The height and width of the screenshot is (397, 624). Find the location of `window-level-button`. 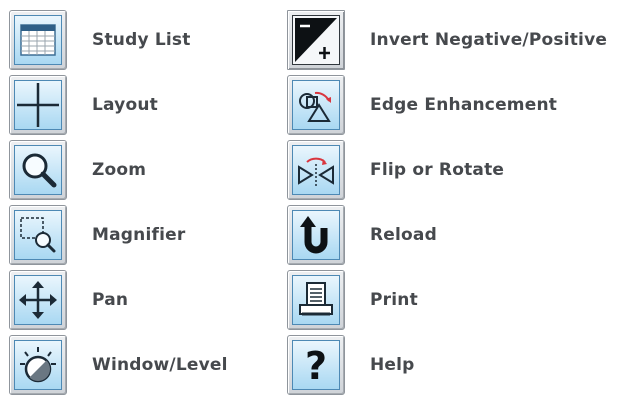

window-level-button is located at coordinates (38, 364).